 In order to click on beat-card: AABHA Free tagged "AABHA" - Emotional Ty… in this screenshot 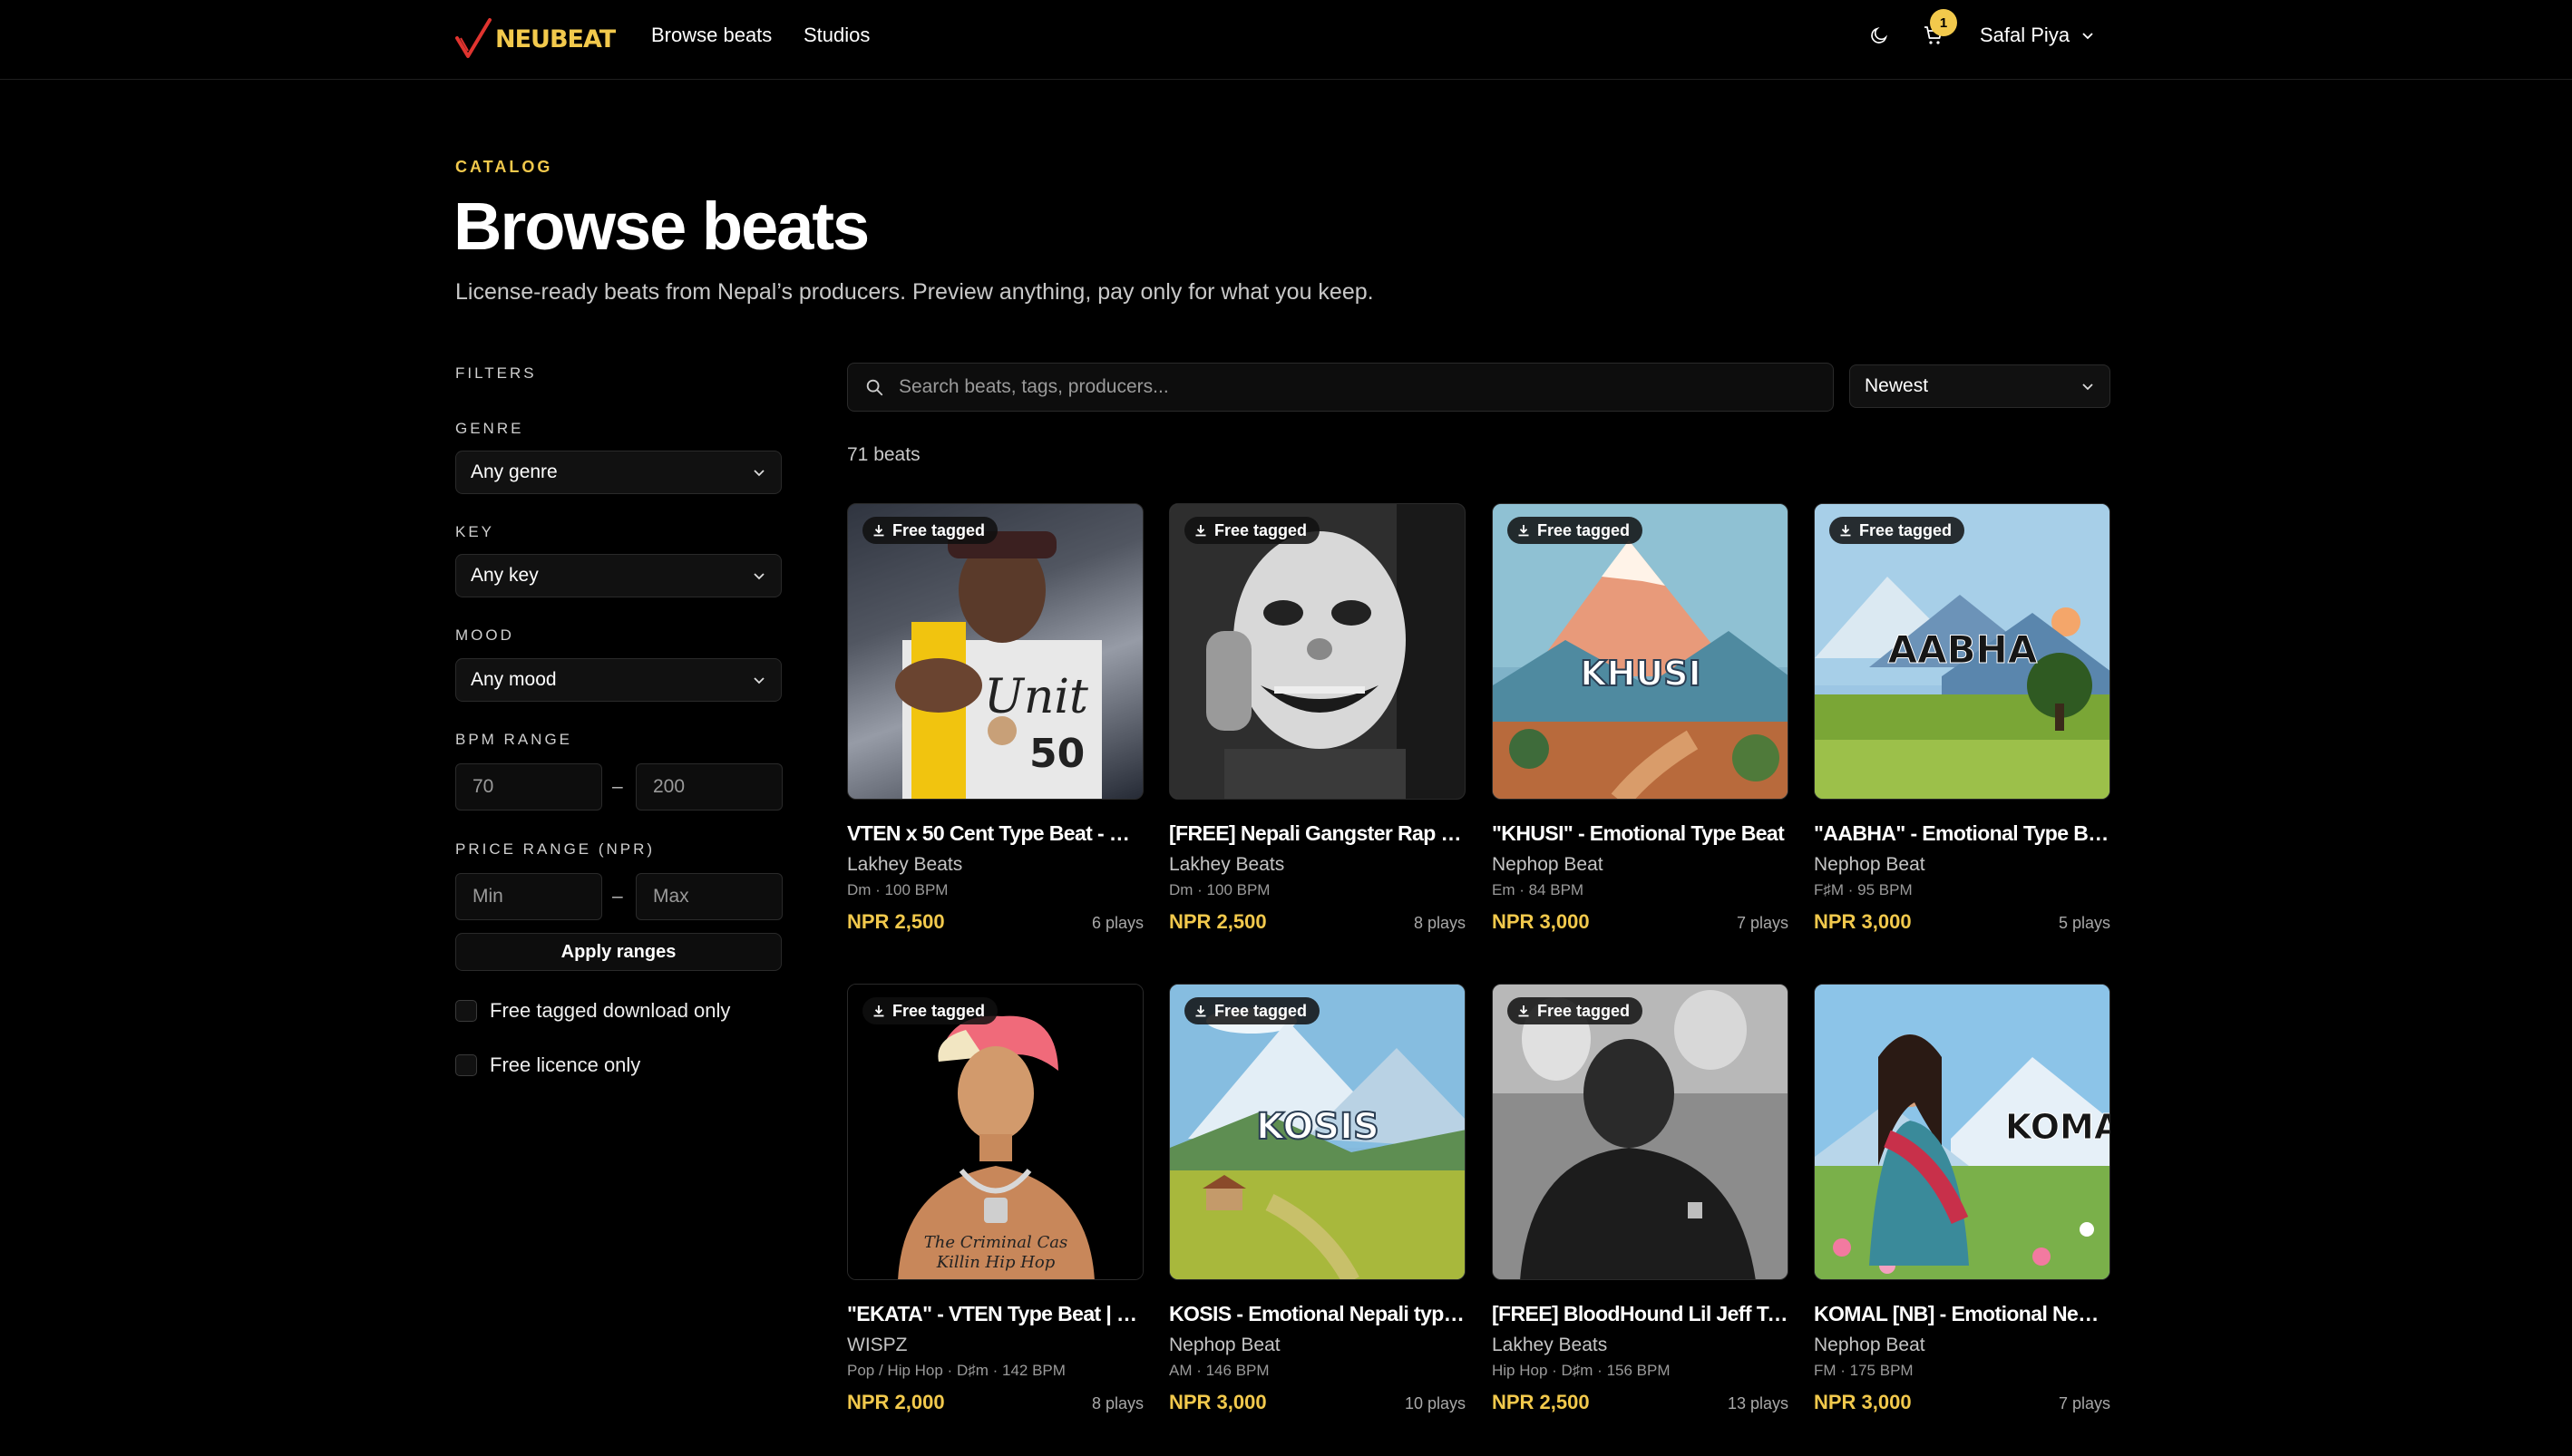, I will do `click(1962, 718)`.